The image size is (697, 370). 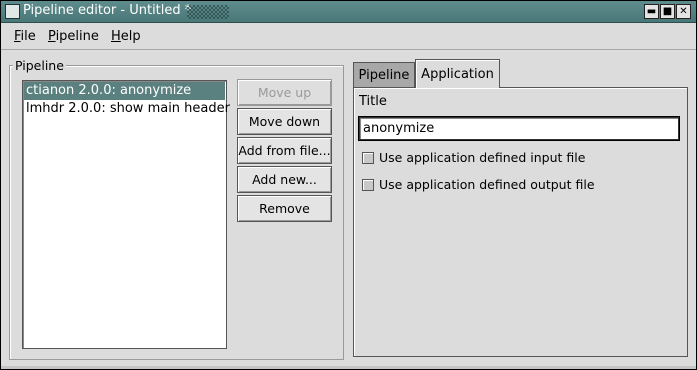 I want to click on title-bar: Pipeline editor - Untitled * ▬ ■ ✕, so click(x=348, y=12).